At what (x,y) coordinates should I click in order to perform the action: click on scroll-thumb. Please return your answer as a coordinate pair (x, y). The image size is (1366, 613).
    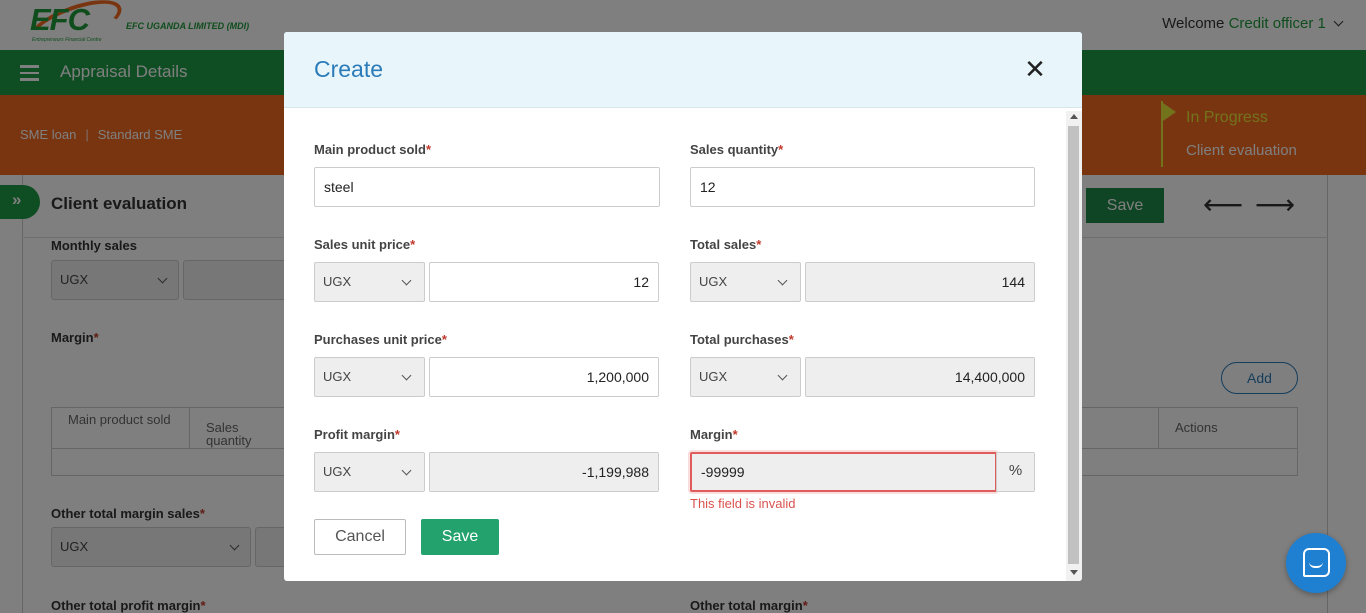
    Looking at the image, I should click on (1073, 345).